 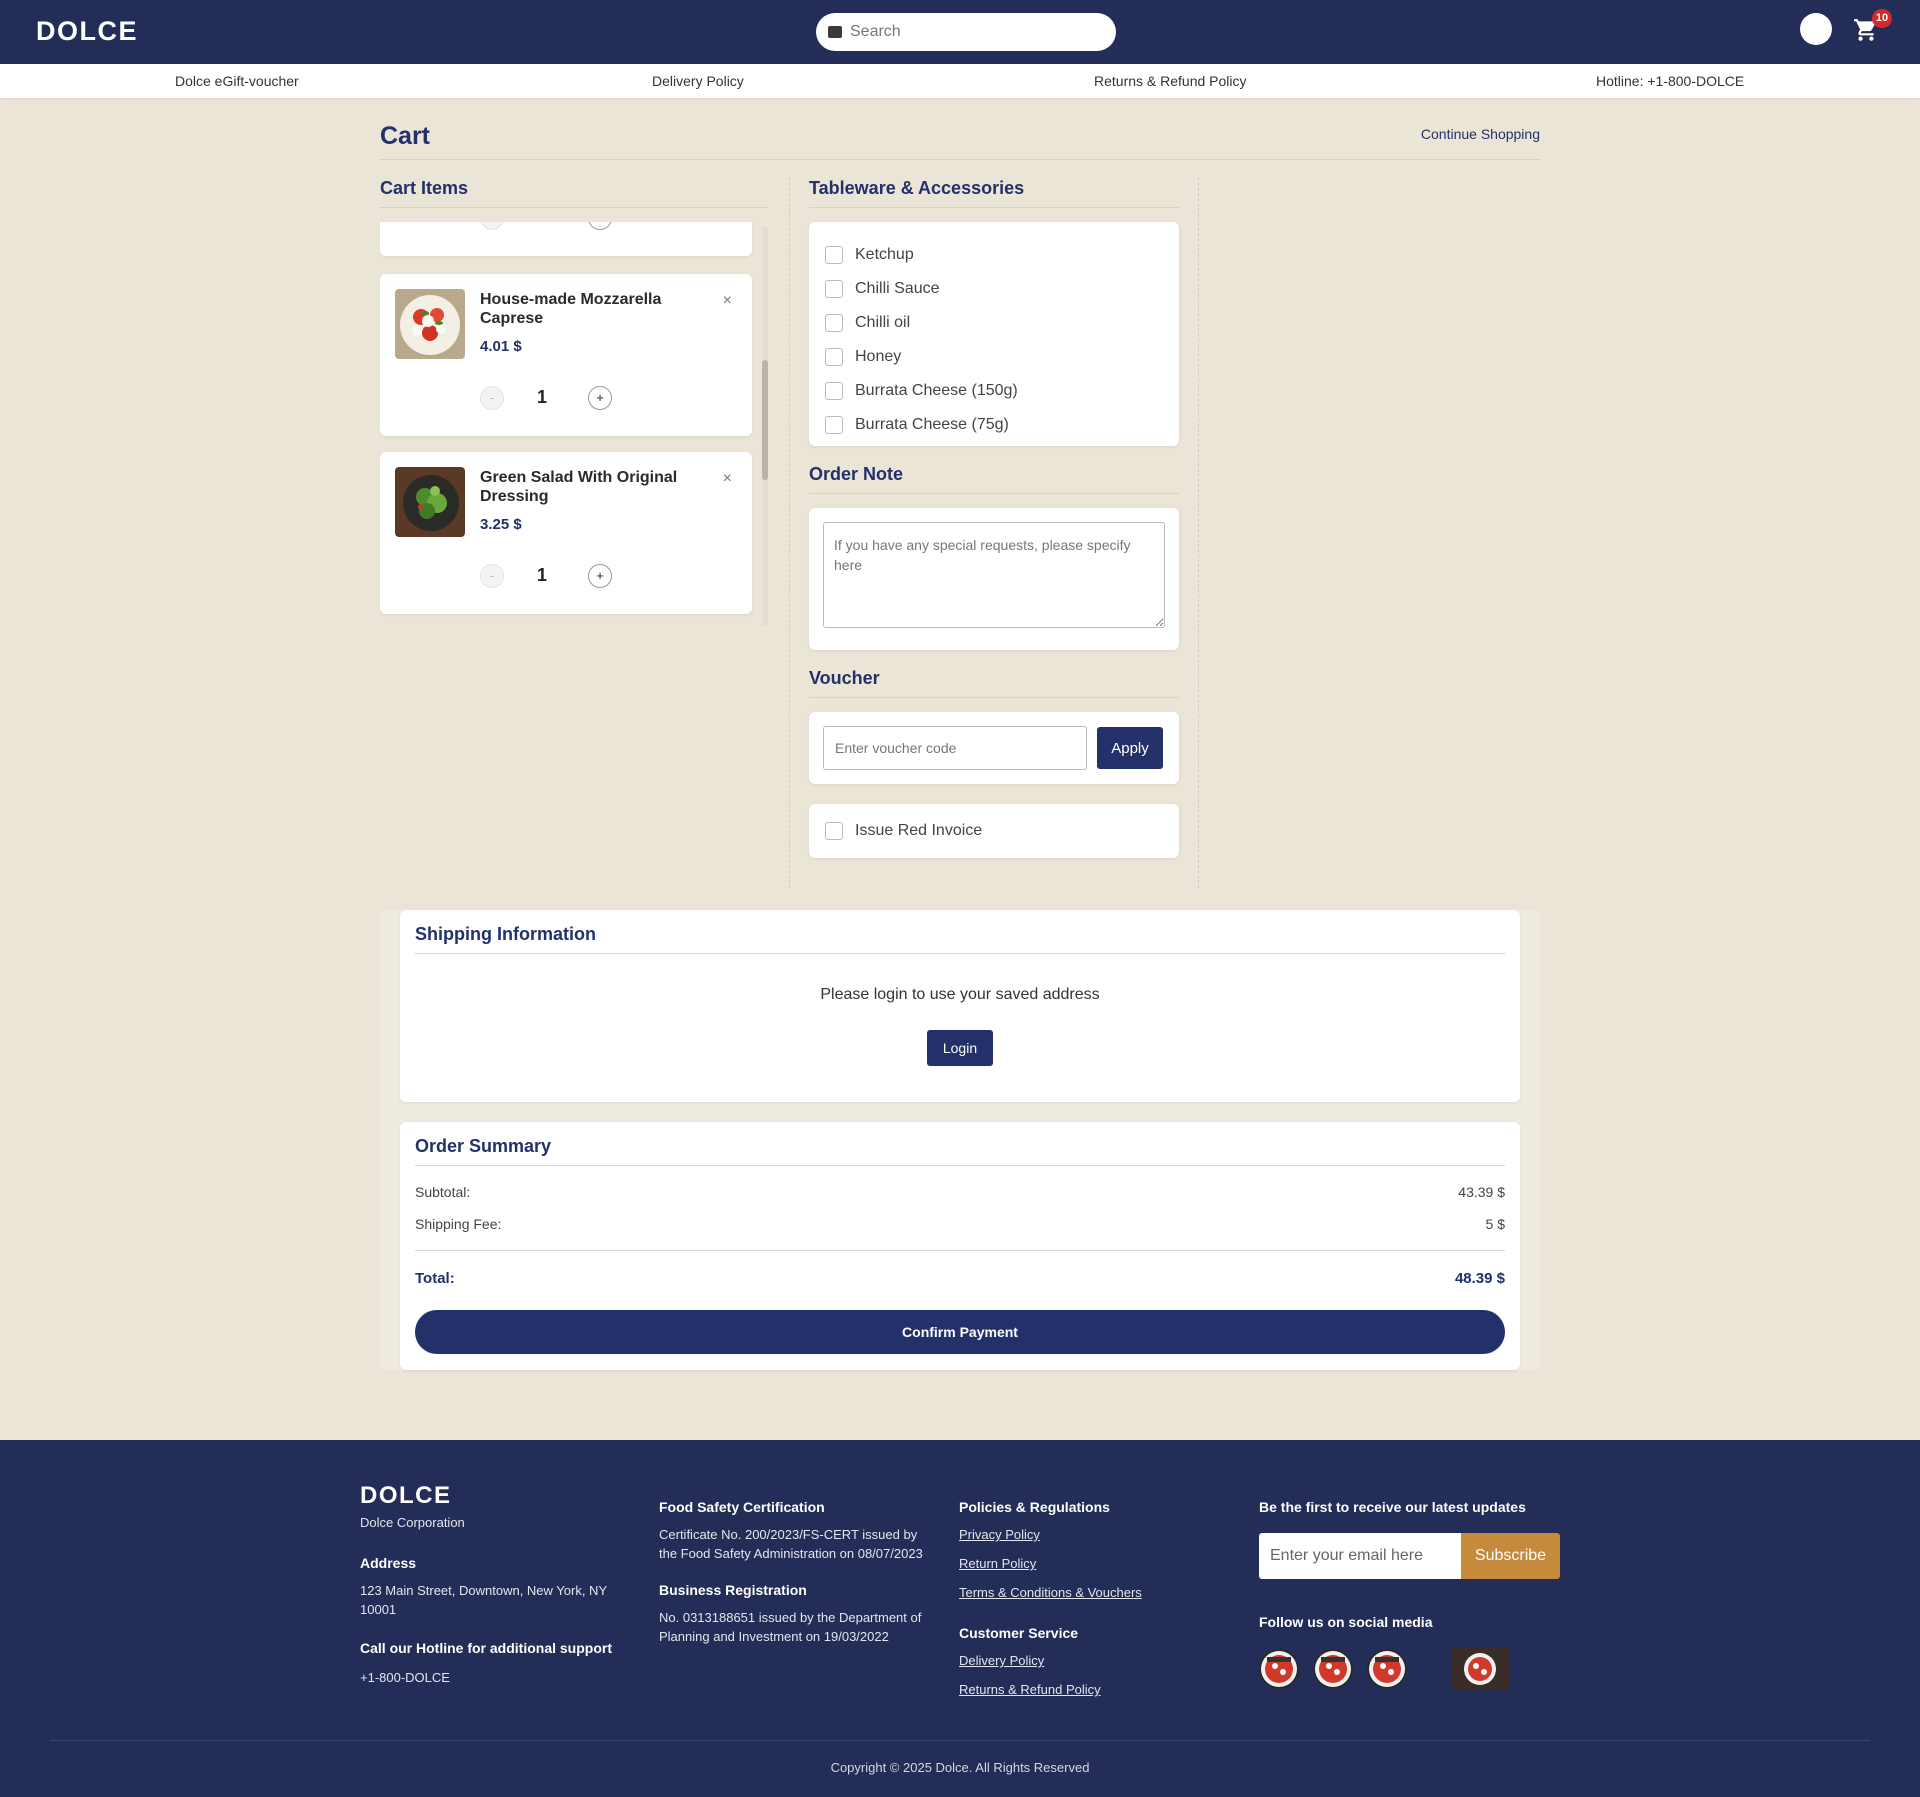 What do you see at coordinates (1170, 81) in the screenshot?
I see `nav-returns-refund-policy: Returns & Refund Policy` at bounding box center [1170, 81].